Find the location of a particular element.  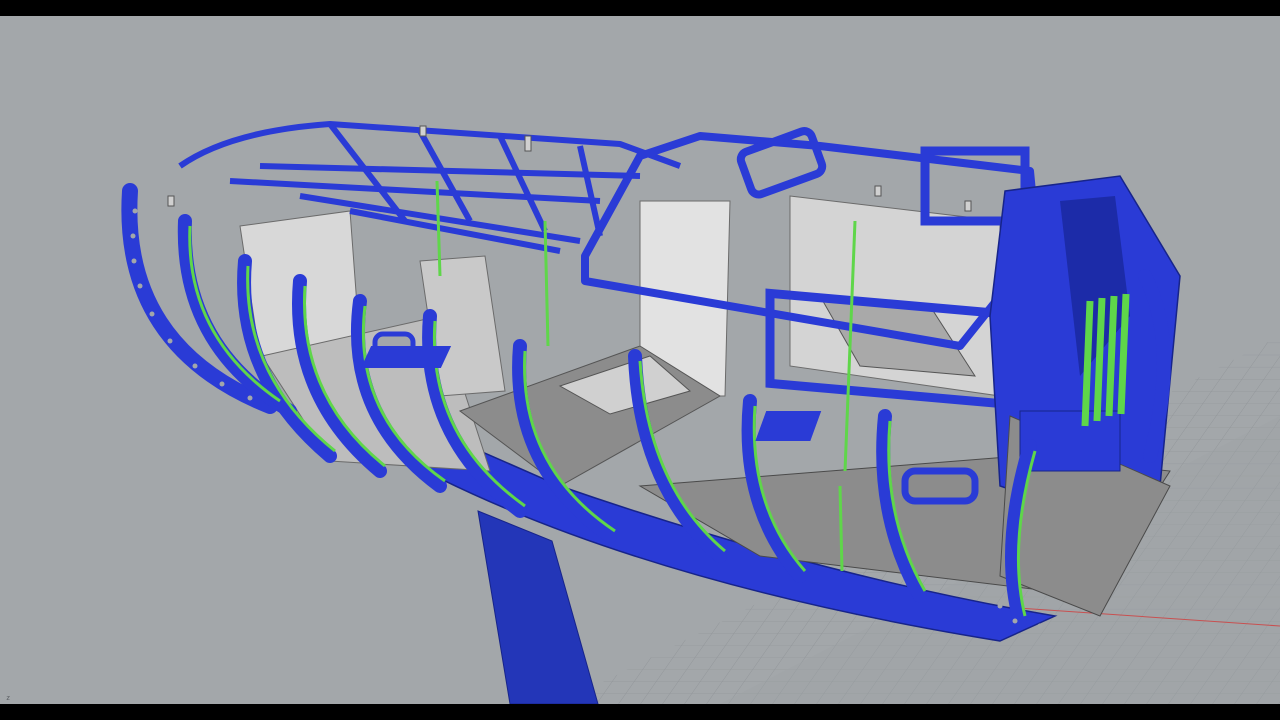

keel-fin is located at coordinates (538, 607).